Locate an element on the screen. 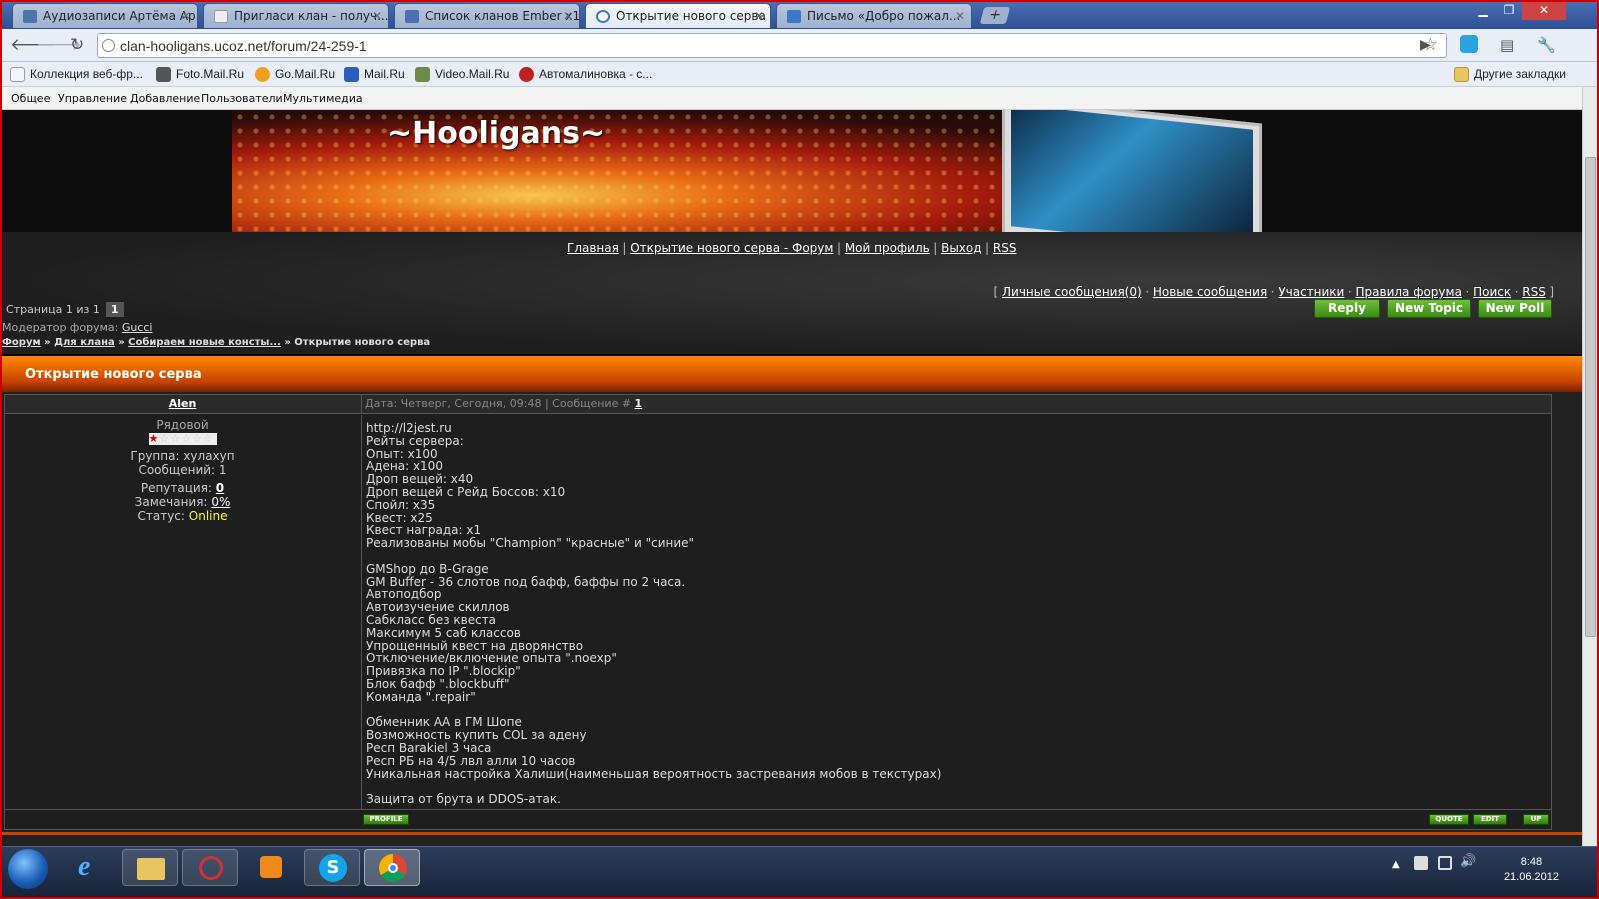  skype-extension-icon is located at coordinates (1469, 44).